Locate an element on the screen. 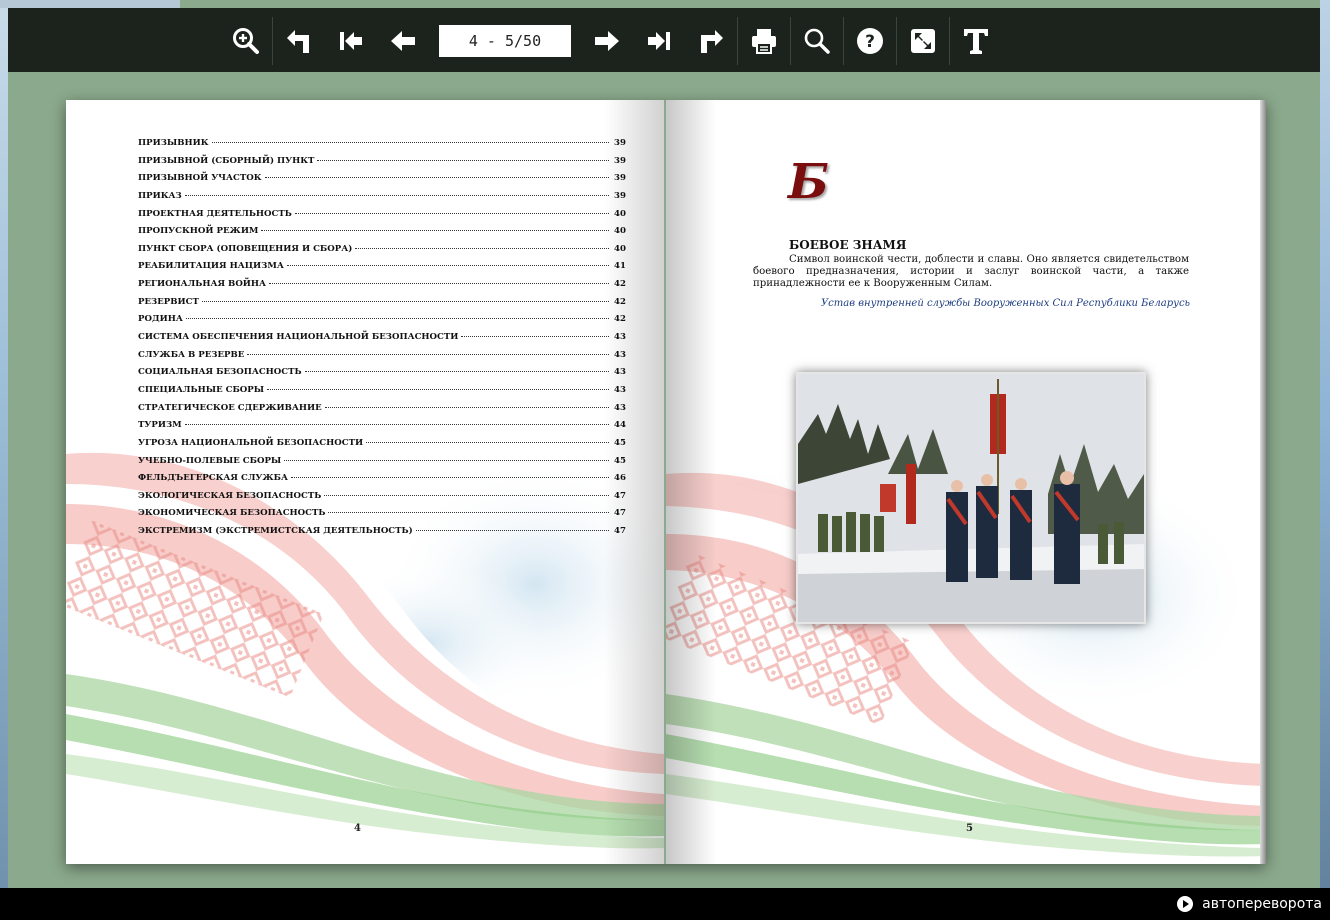 The width and height of the screenshot is (1330, 920). redo-button is located at coordinates (711, 41).